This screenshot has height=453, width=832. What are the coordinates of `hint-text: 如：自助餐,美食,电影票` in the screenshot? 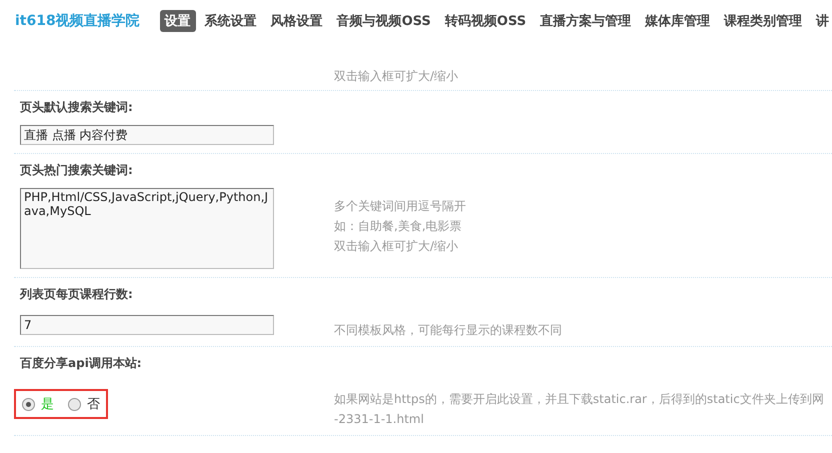 It's located at (398, 226).